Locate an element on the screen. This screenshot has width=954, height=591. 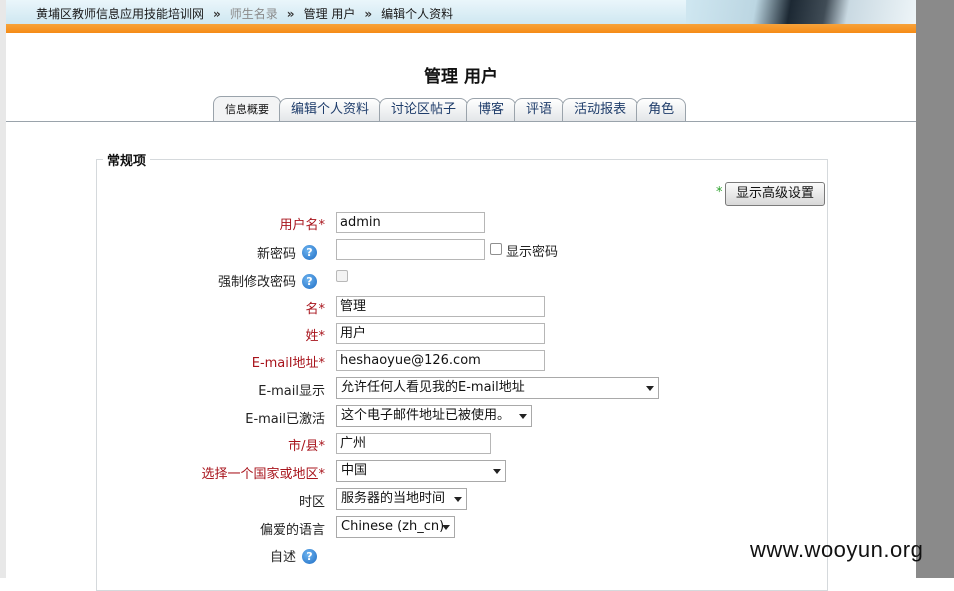
general-fieldset-legend: 常规项 is located at coordinates (127, 159).